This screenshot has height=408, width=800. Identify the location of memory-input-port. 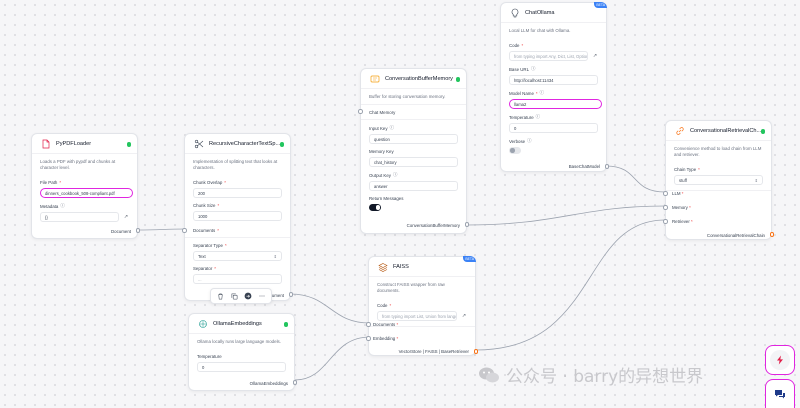
(665, 207).